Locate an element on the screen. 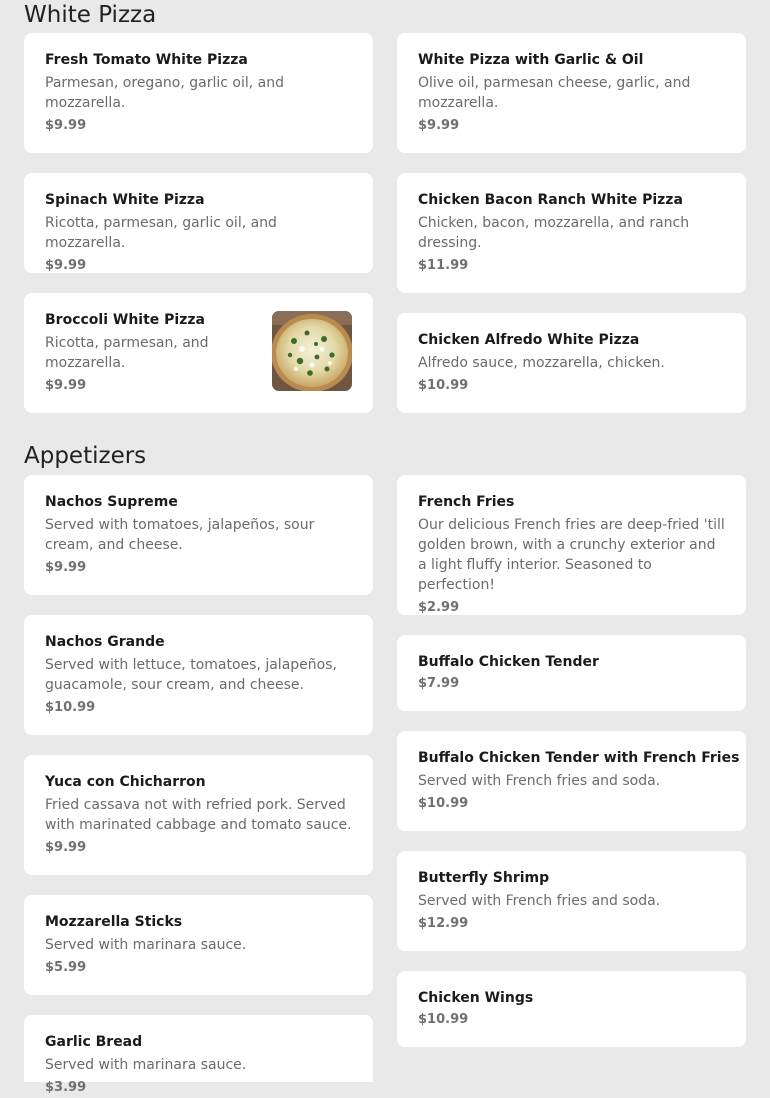  item-name: Buffalo Chicken Tender is located at coordinates (508, 662).